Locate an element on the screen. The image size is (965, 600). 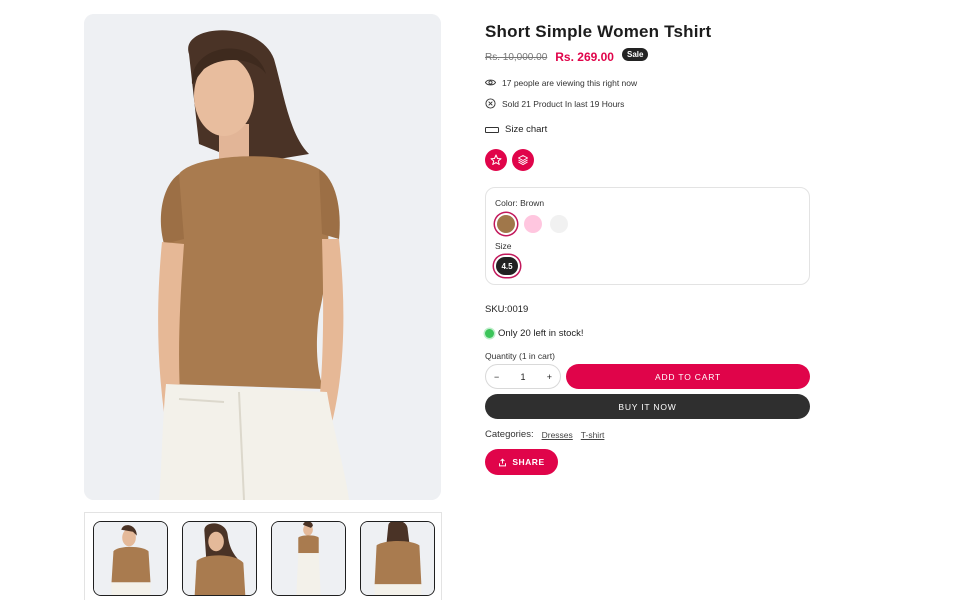
buy-now-button: BUY IT NOW is located at coordinates (647, 406).